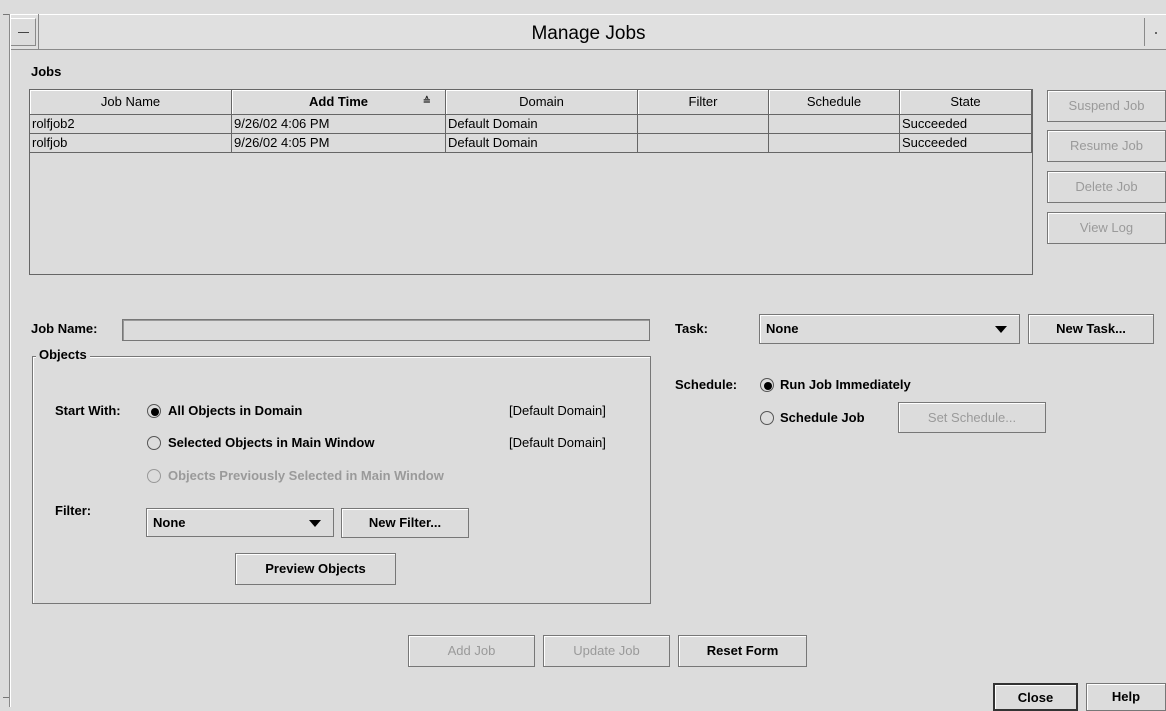 This screenshot has width=1166, height=711. I want to click on filter-dropdown: None, so click(240, 522).